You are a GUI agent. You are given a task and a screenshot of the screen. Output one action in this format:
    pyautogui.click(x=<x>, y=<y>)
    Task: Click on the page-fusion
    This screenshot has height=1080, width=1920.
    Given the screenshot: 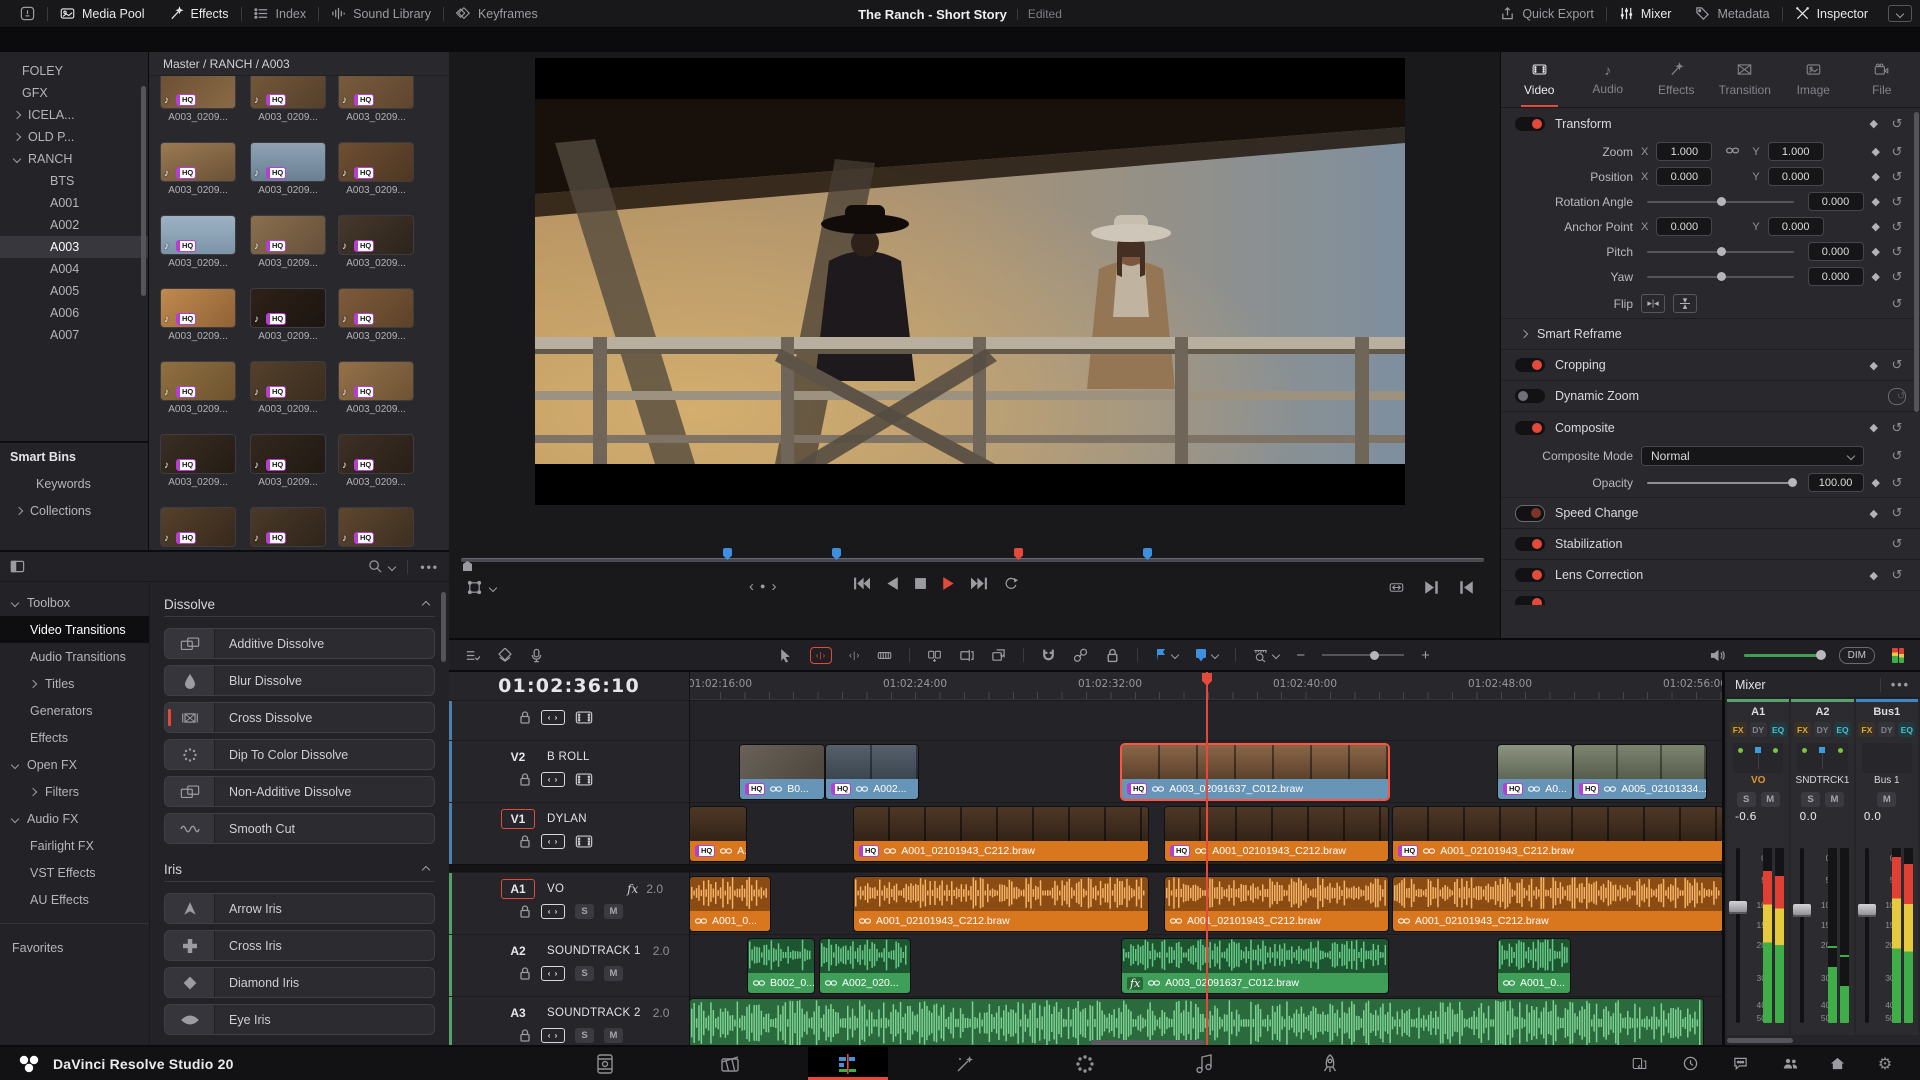 What is the action you would take?
    pyautogui.click(x=965, y=1063)
    